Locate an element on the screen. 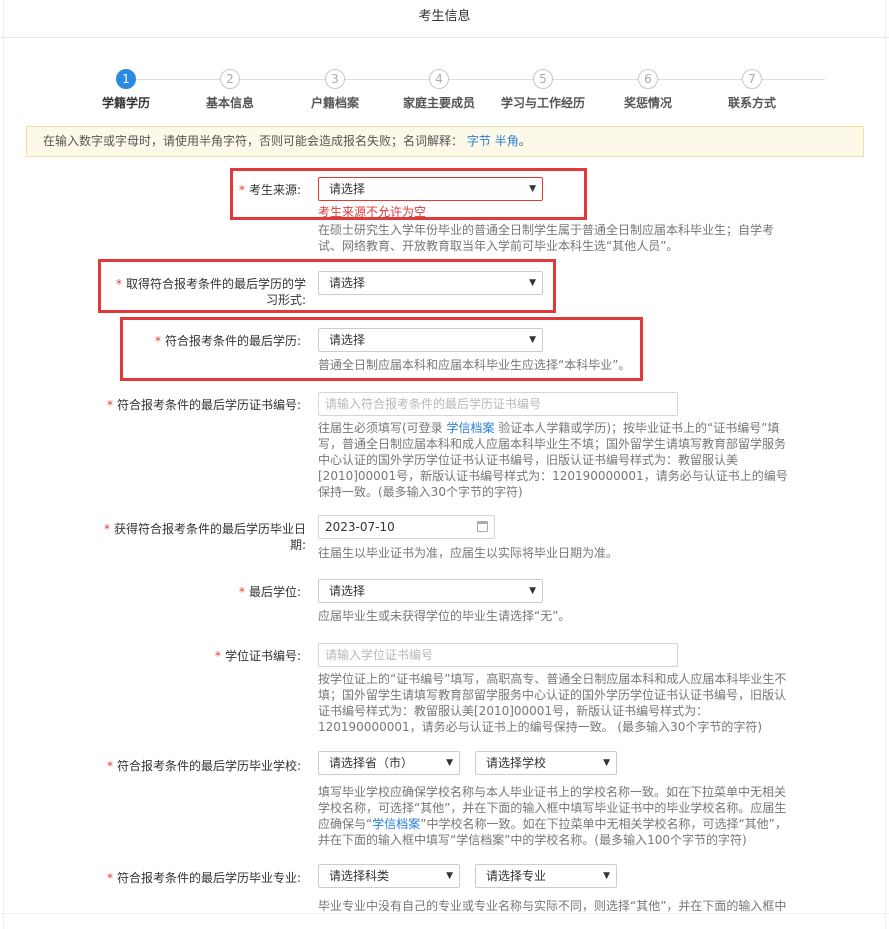 The height and width of the screenshot is (929, 889). degree-label: * 最后学位: is located at coordinates (270, 592).